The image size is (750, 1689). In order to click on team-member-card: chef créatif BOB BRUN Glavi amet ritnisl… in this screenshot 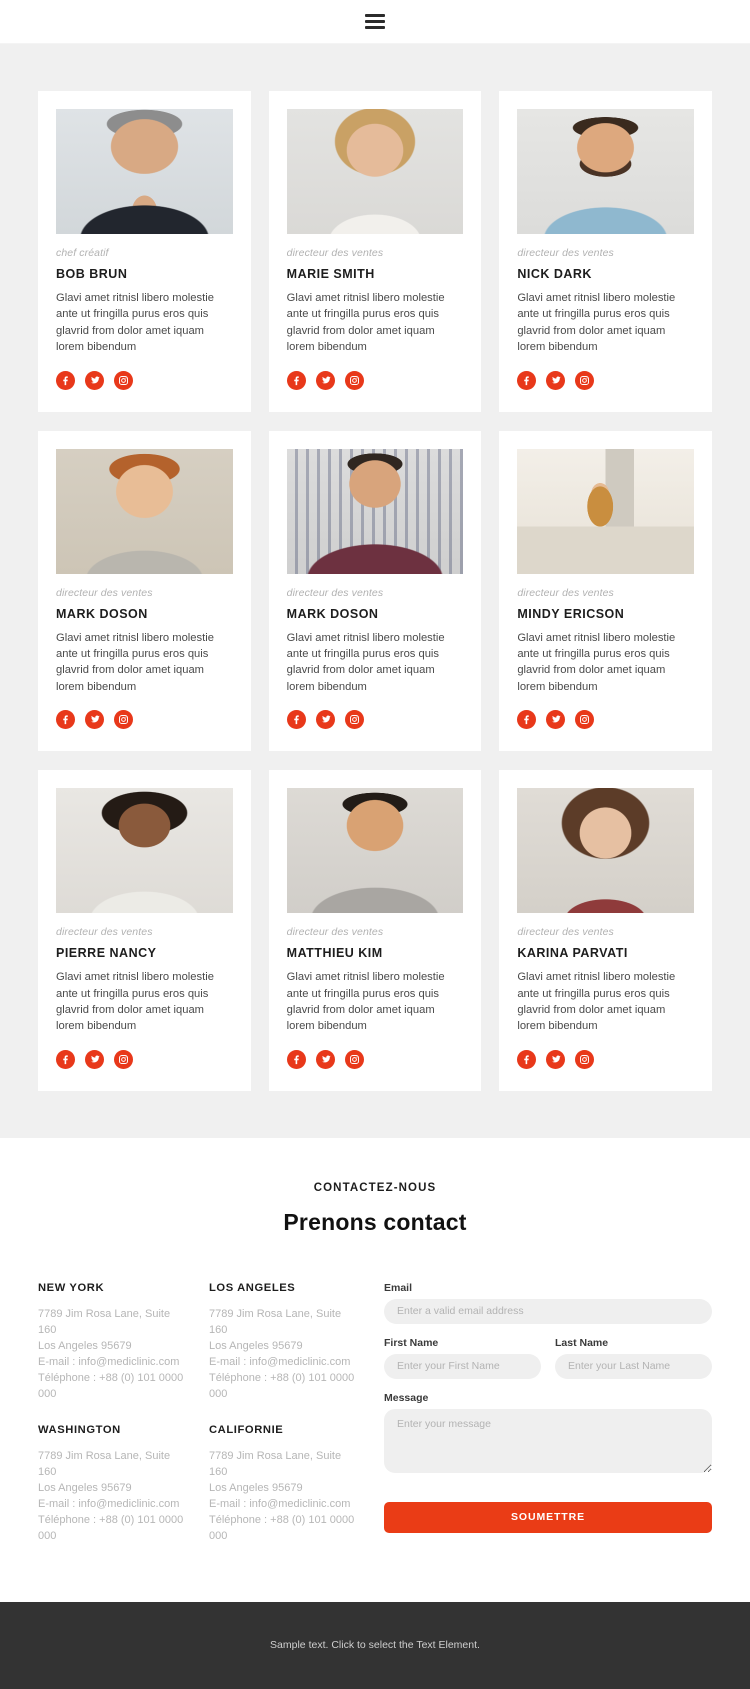, I will do `click(144, 251)`.